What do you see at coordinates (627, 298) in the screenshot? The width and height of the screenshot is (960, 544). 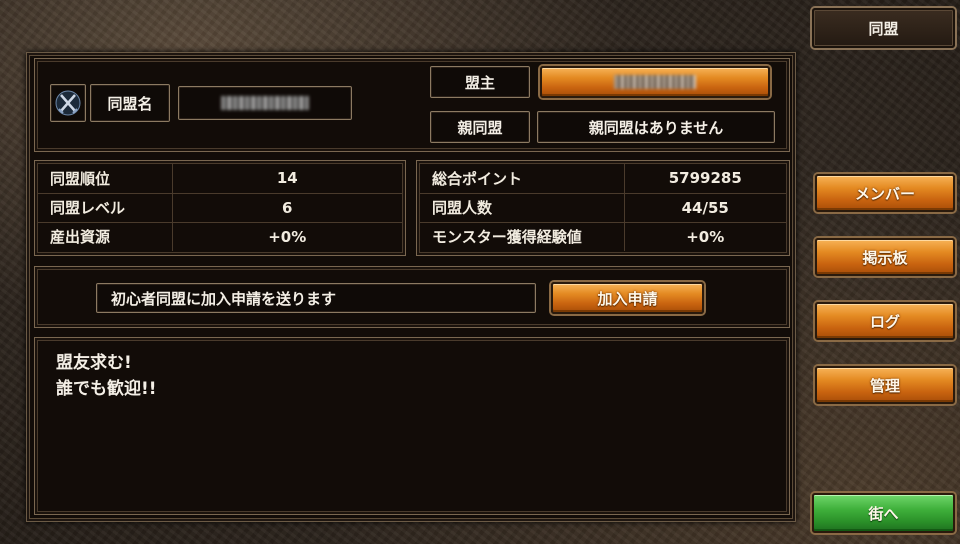 I see `join-request-button: 加入申請` at bounding box center [627, 298].